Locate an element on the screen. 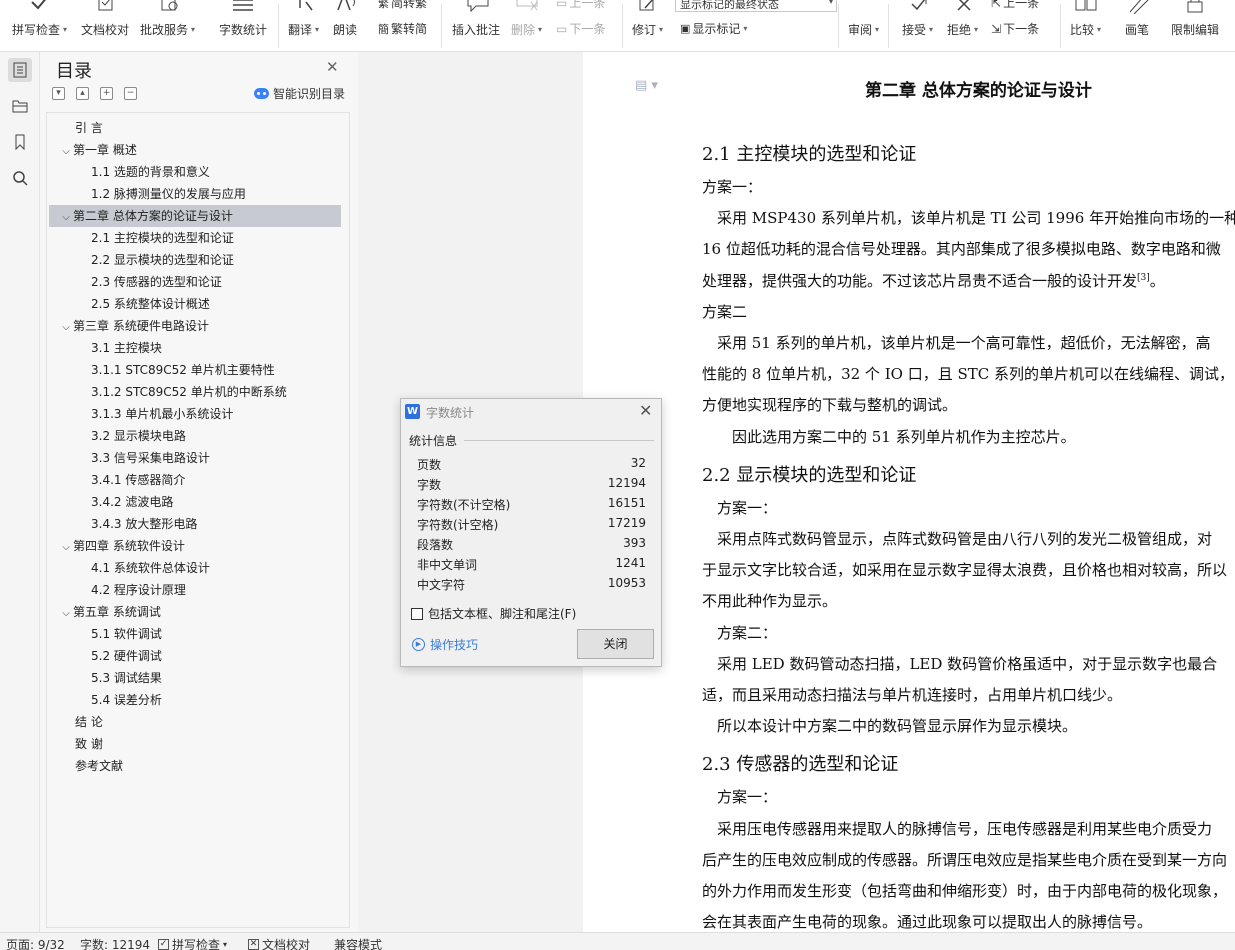 The image size is (1235, 950). paragraph-line: 采用 LED 数码管动态扫描，LED 数码管价格虽适中，对于显示数字也最合 is located at coordinates (967, 663).